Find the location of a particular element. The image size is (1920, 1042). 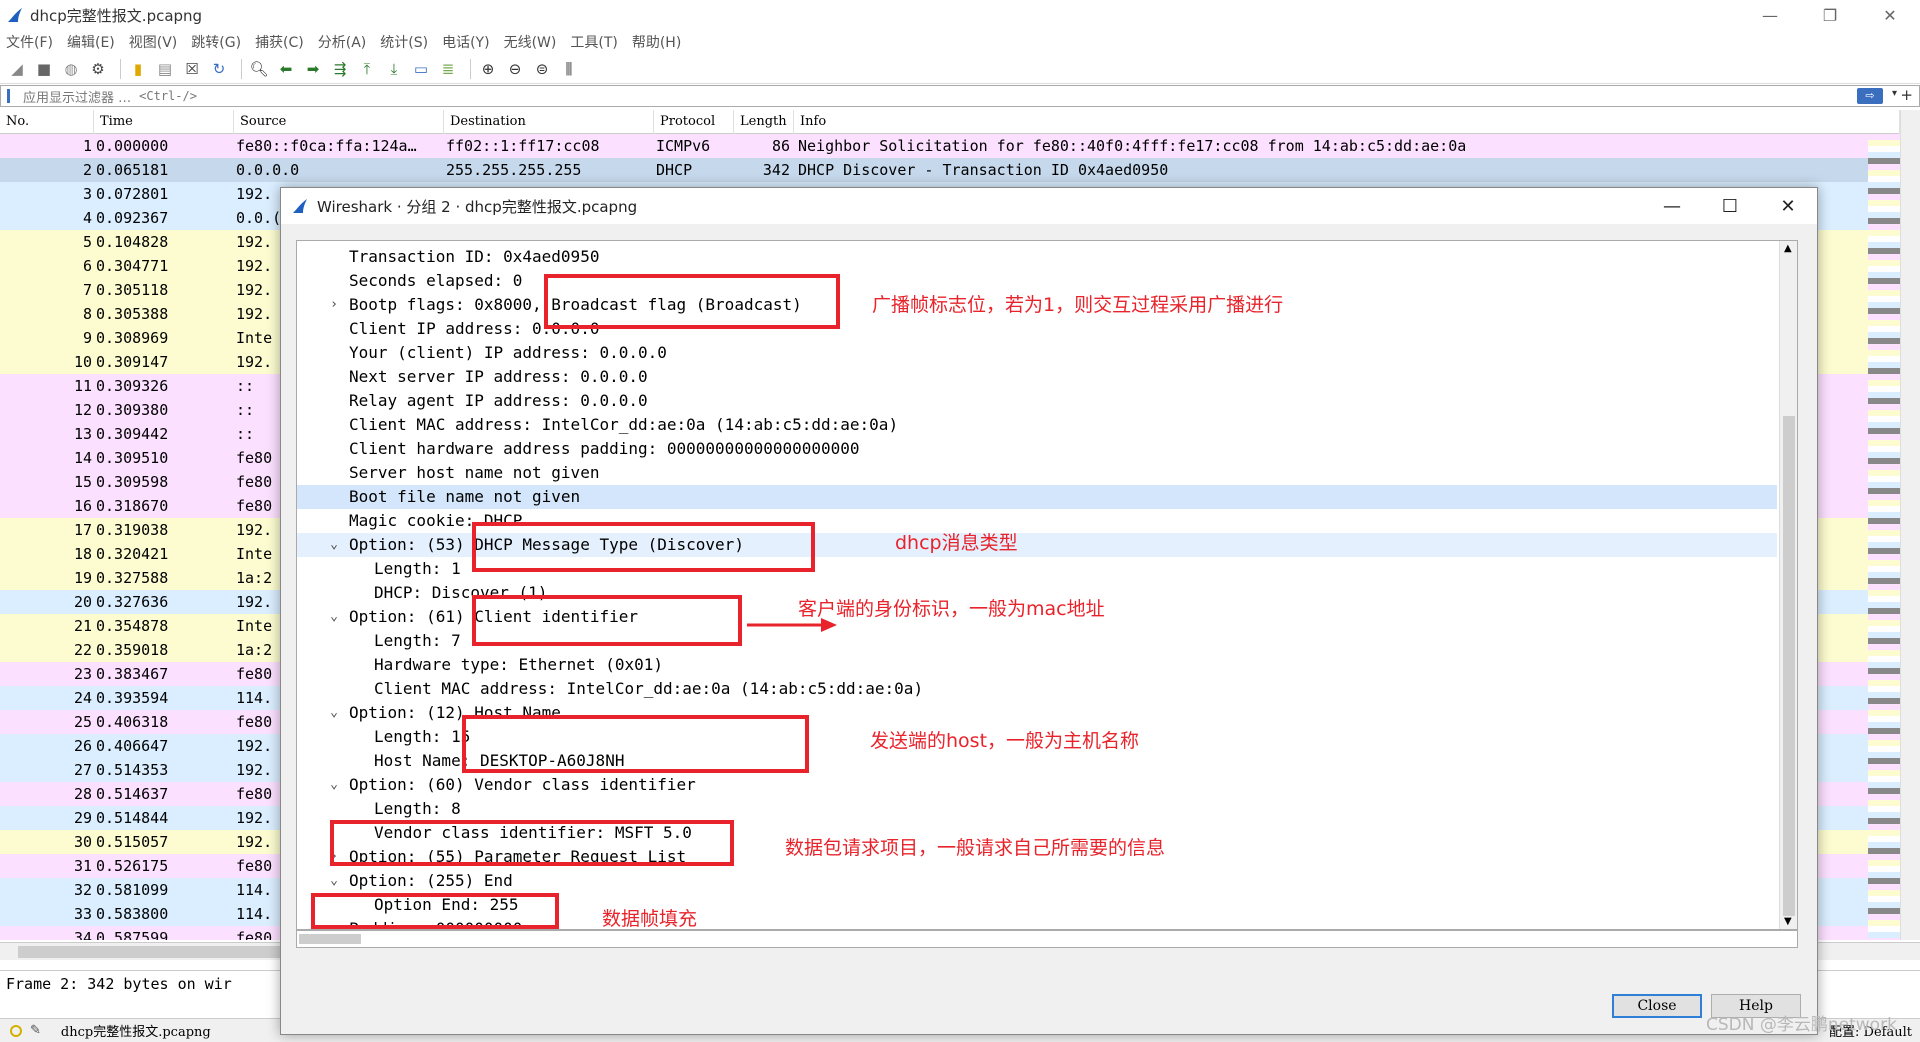

tree-item: ⌄ Option: (255) End is located at coordinates (1037, 881).